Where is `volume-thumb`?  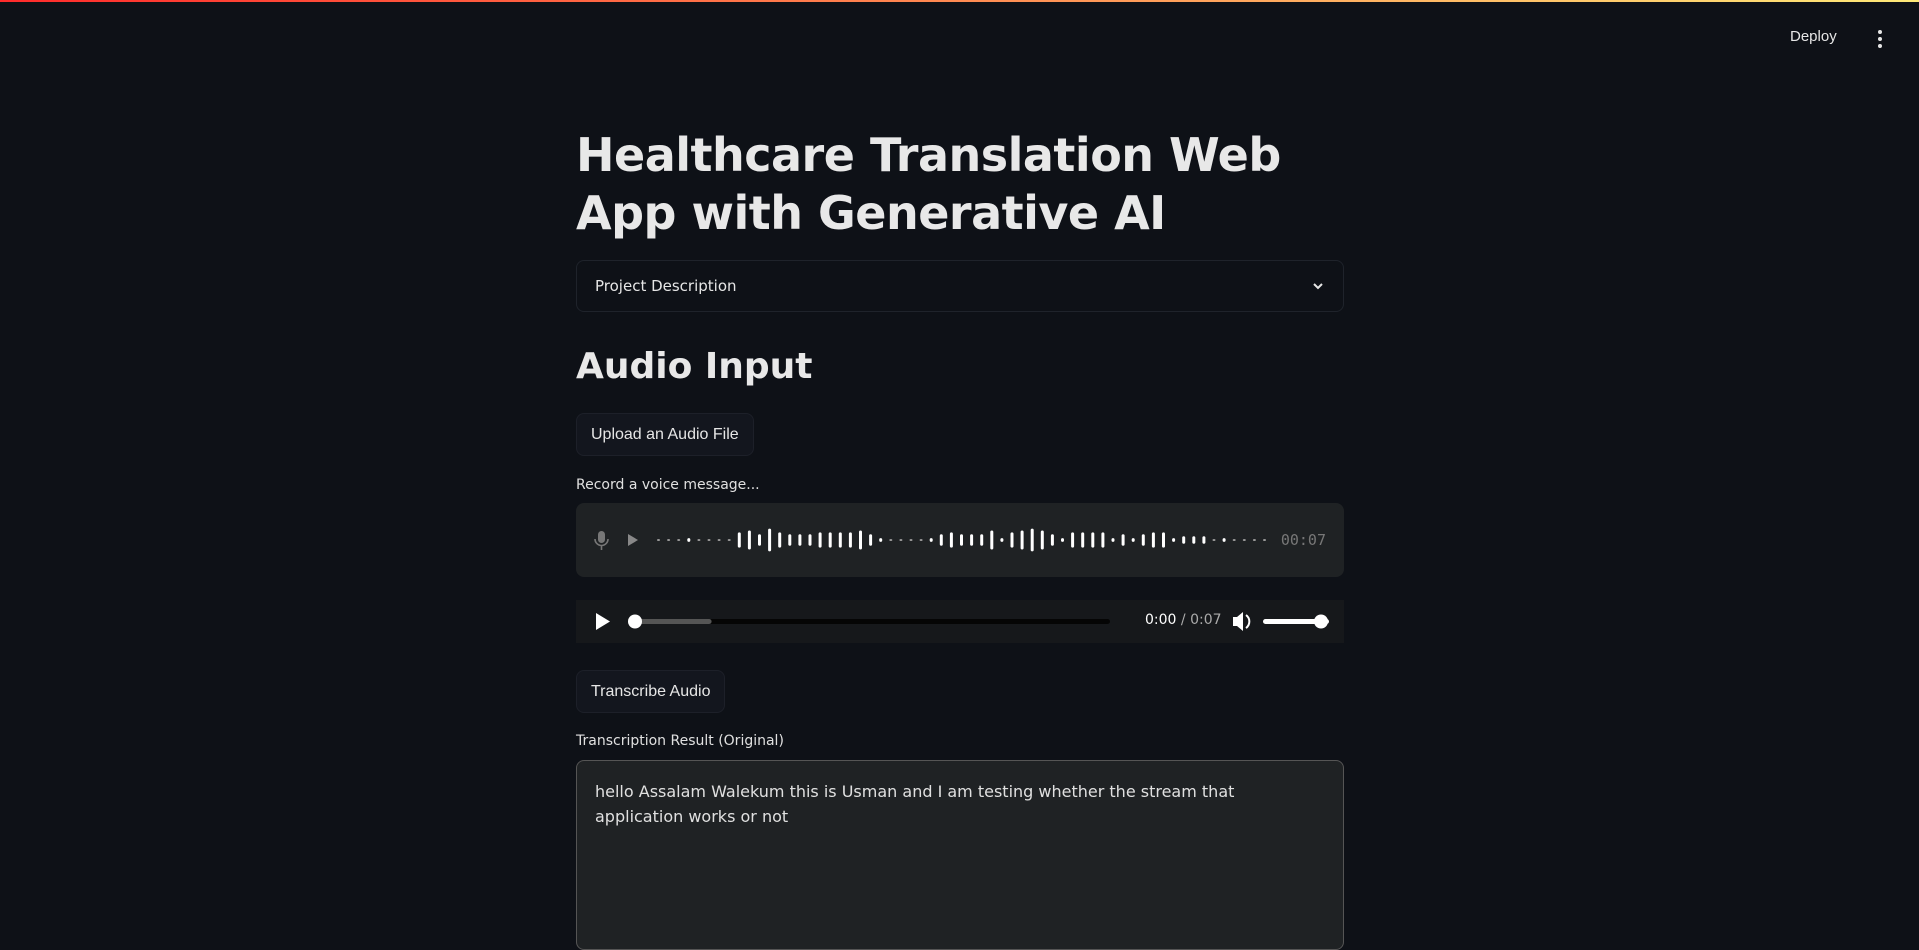
volume-thumb is located at coordinates (1321, 621).